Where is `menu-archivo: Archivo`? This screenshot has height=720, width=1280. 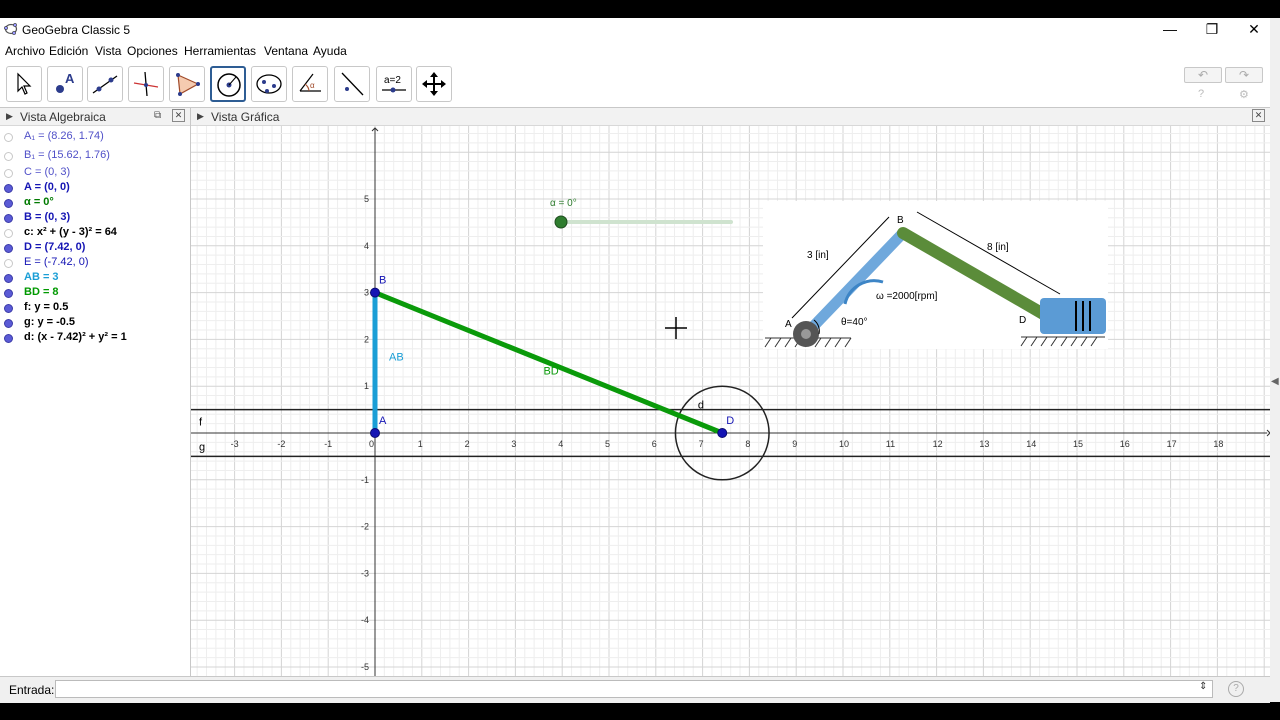 menu-archivo: Archivo is located at coordinates (25, 51).